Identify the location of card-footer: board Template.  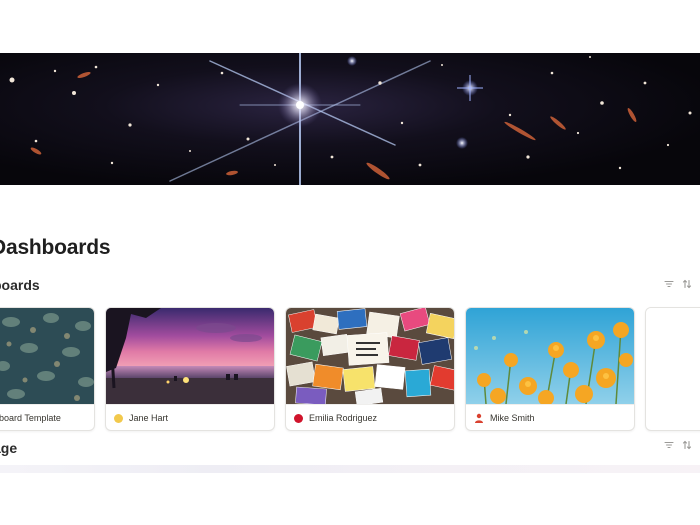
(47, 417).